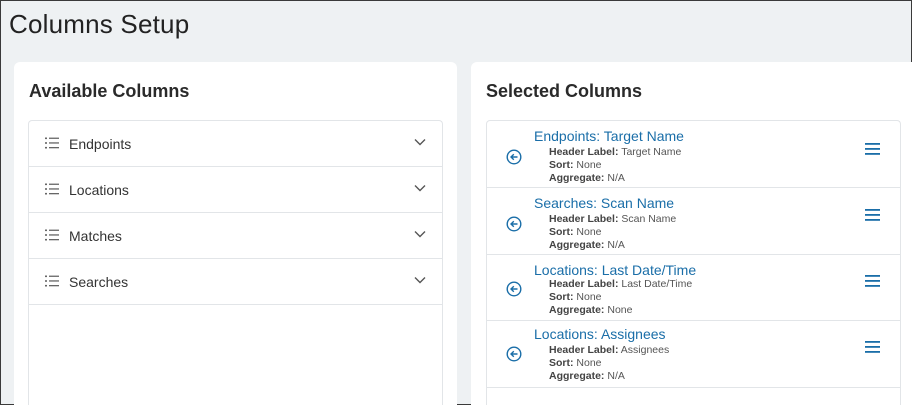  What do you see at coordinates (235, 190) in the screenshot?
I see `accordion-item-locations: Locations` at bounding box center [235, 190].